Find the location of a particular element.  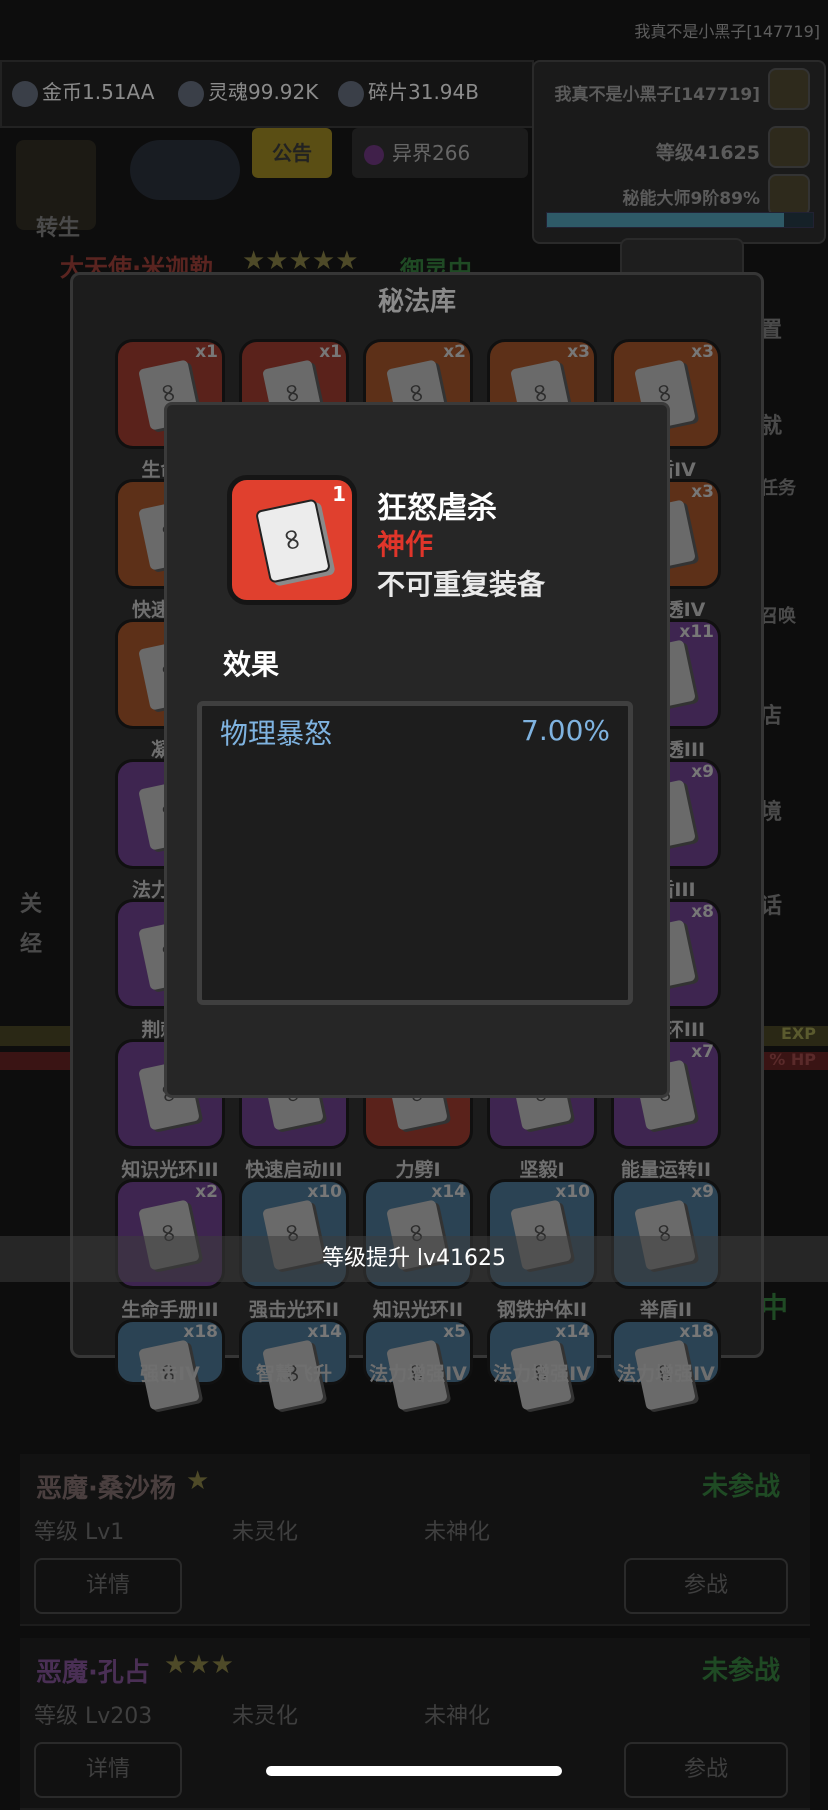

library-slot: x18 法力增强IV is located at coordinates (666, 1365).